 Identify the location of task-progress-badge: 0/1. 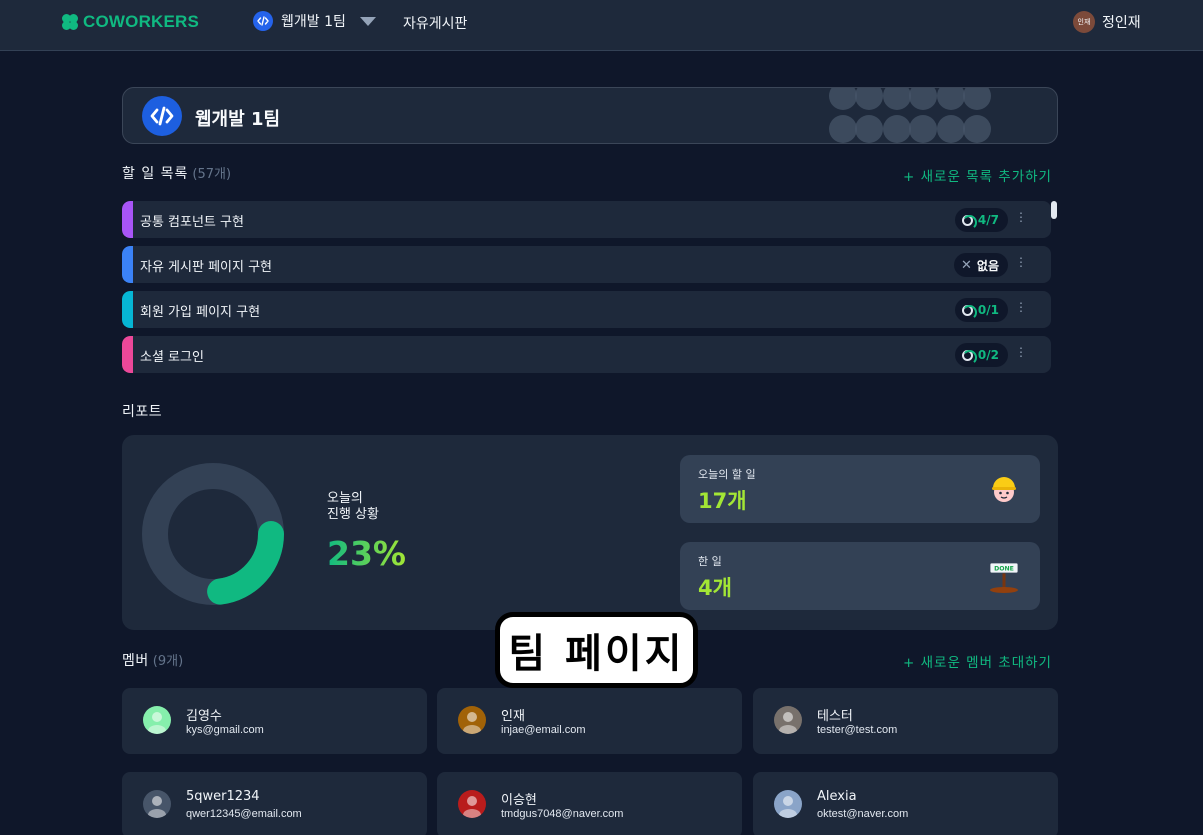
(981, 310).